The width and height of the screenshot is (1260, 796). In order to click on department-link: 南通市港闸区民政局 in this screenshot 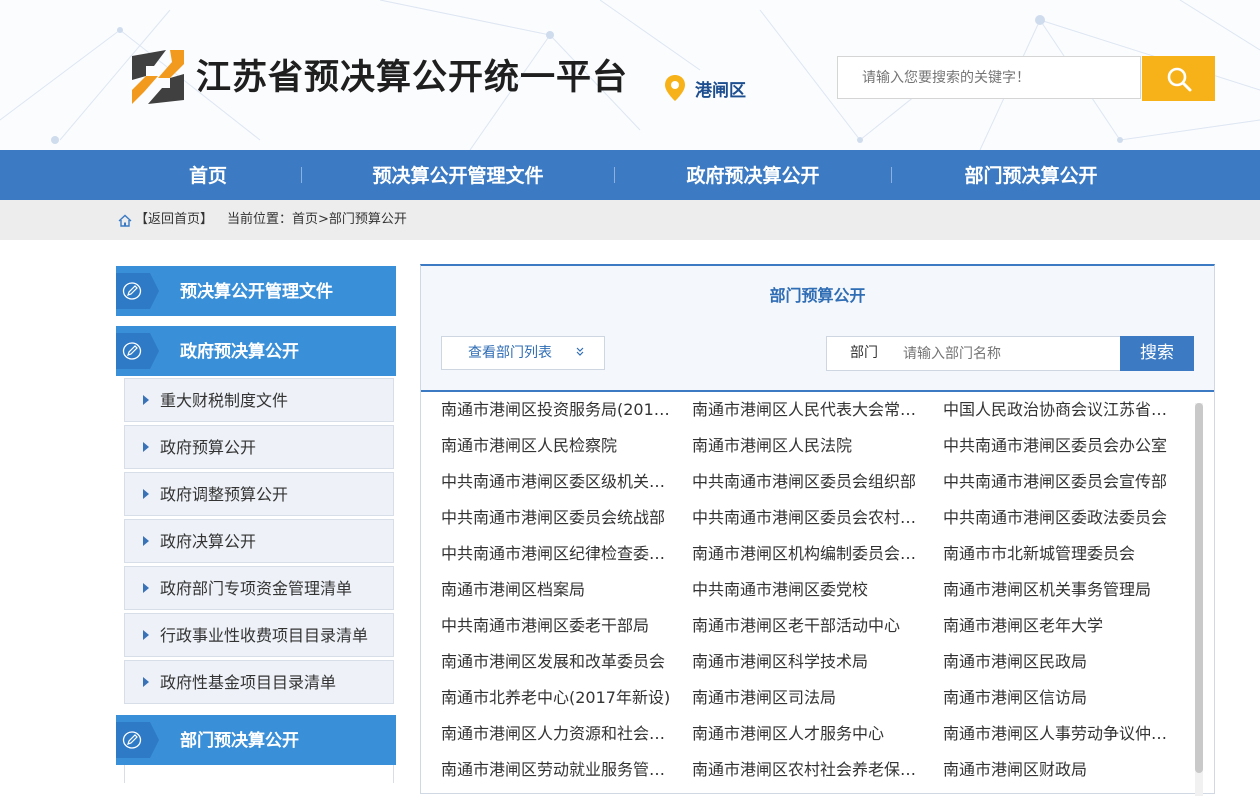, I will do `click(1059, 662)`.